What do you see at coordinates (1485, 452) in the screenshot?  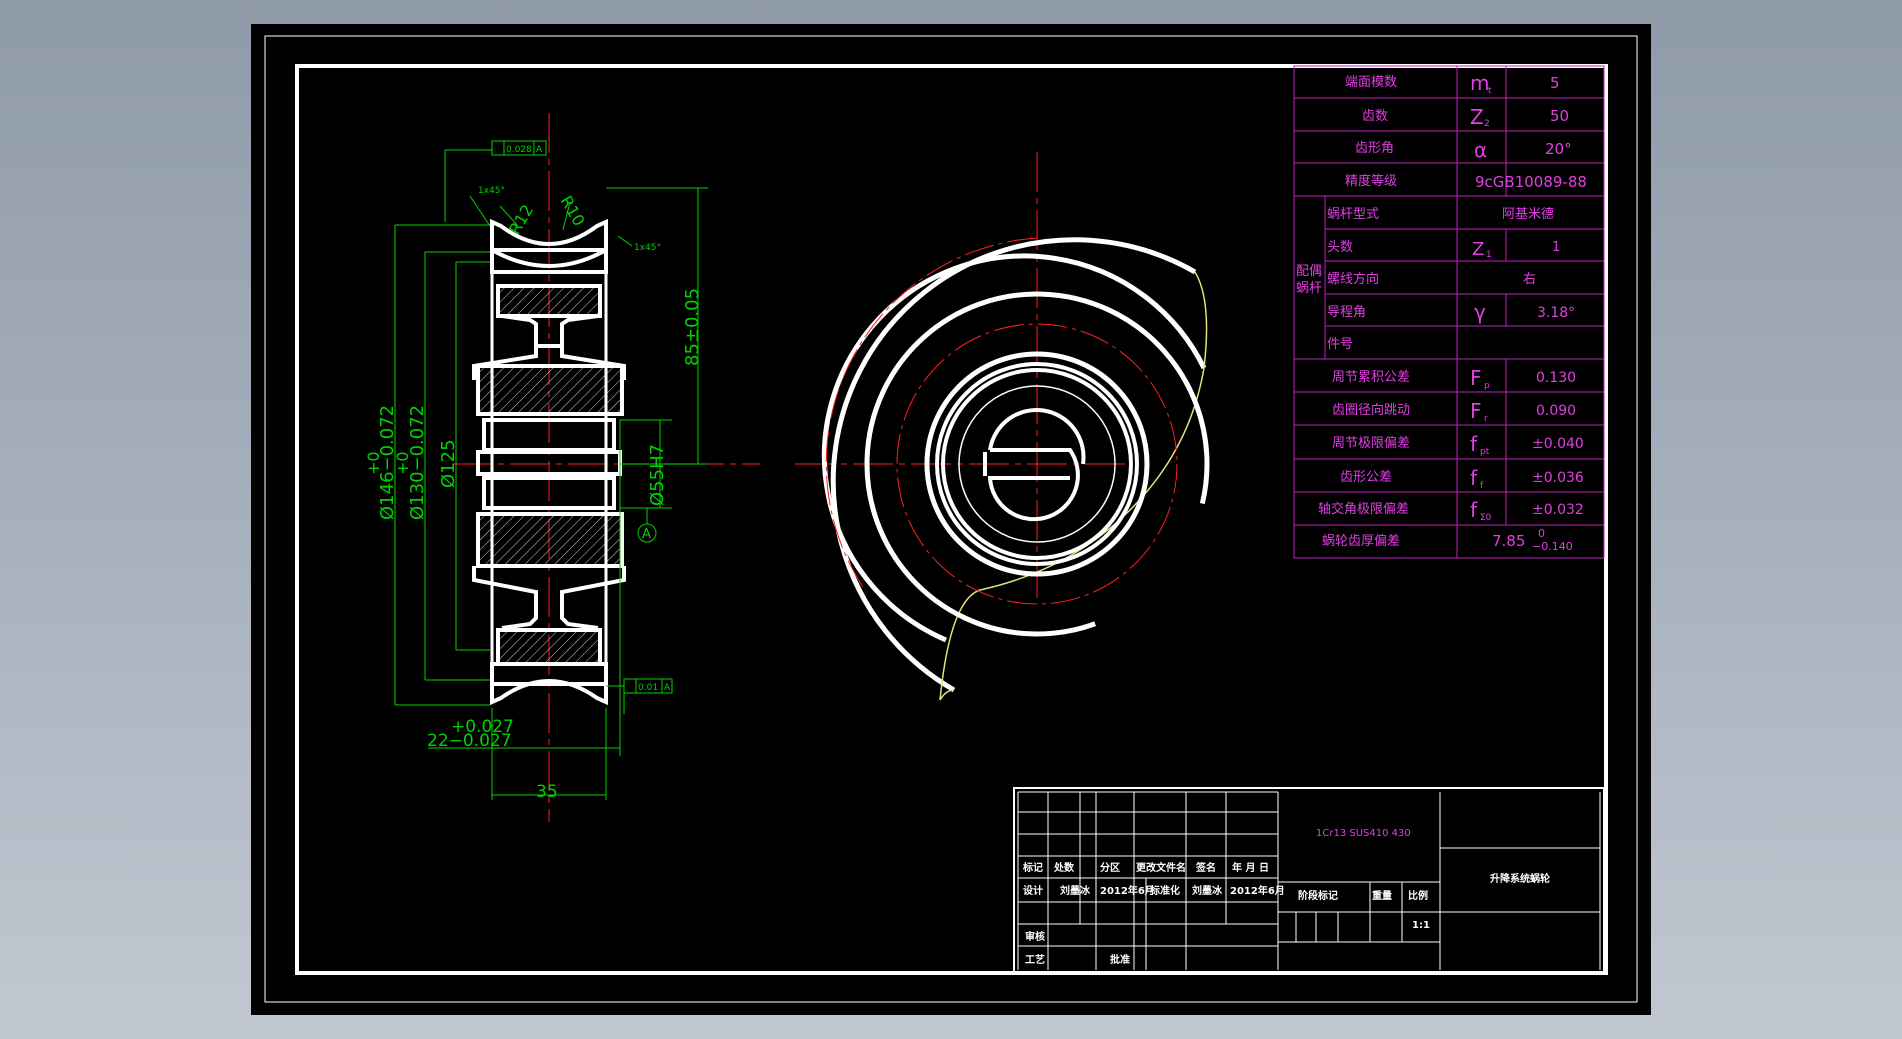 I see `tol-sub-3: pt` at bounding box center [1485, 452].